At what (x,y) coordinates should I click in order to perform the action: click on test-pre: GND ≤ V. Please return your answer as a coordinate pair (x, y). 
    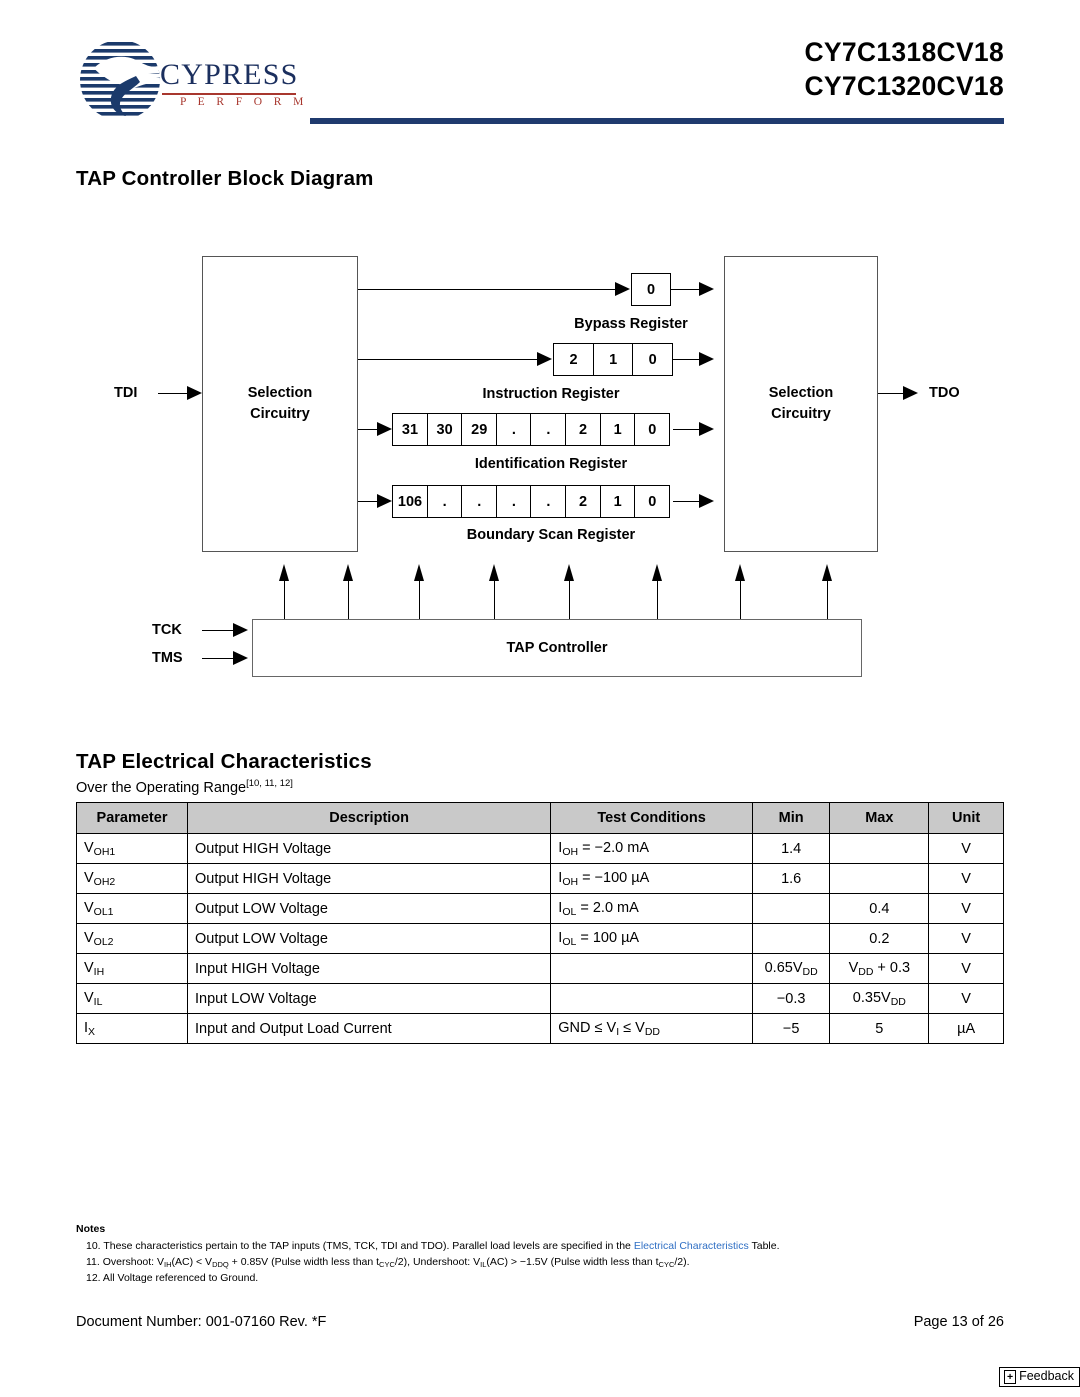
    Looking at the image, I should click on (587, 1027).